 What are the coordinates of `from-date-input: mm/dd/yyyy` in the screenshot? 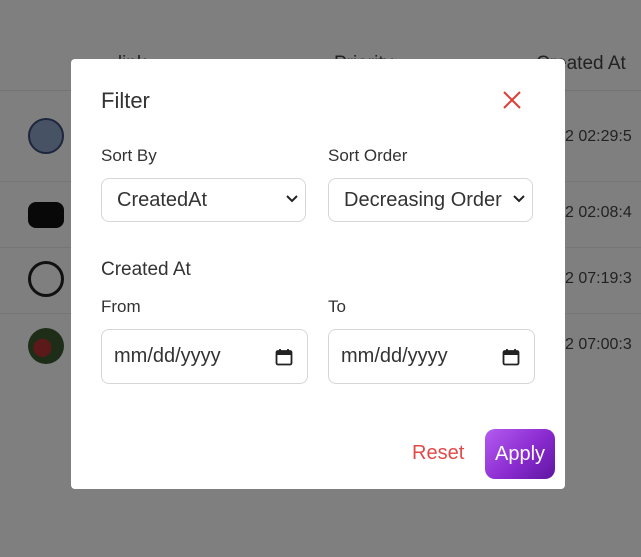 It's located at (204, 356).